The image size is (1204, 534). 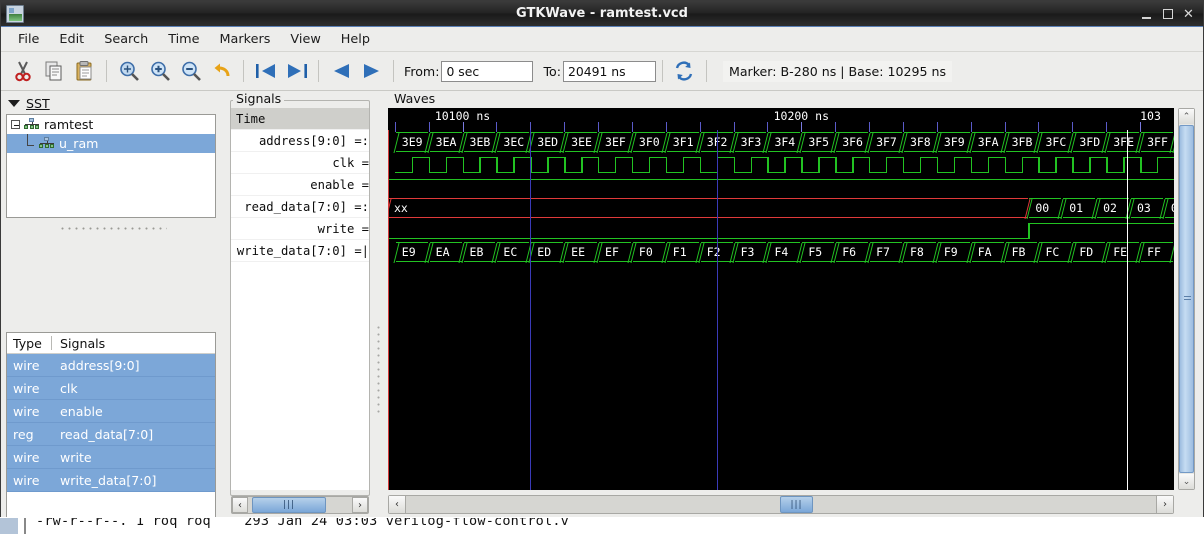 What do you see at coordinates (1186, 116) in the screenshot?
I see `scroll-up-icon: ⌃` at bounding box center [1186, 116].